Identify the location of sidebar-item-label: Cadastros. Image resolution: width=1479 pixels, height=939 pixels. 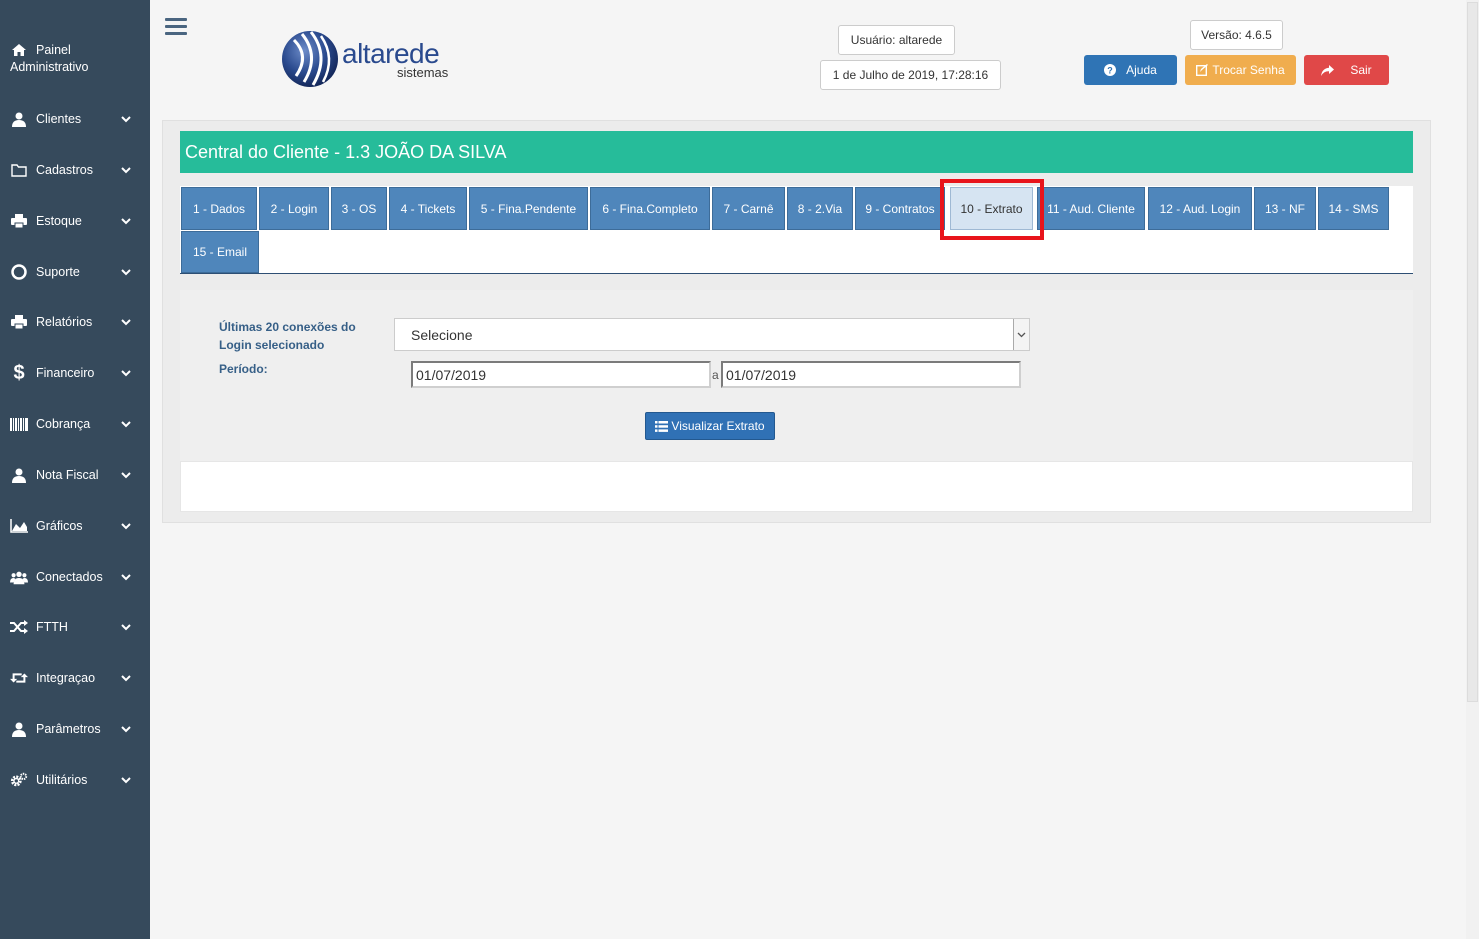
(64, 170).